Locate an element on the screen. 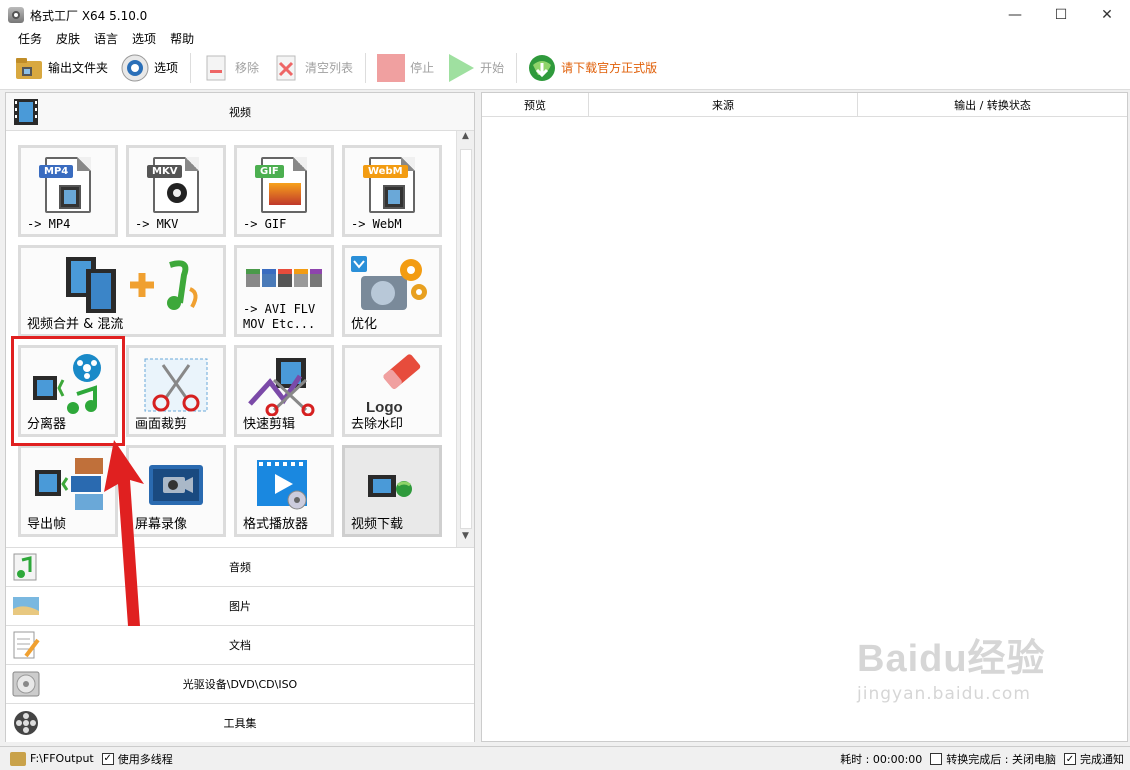  tile-remove-watermark: Logo 去除水印 is located at coordinates (392, 391).